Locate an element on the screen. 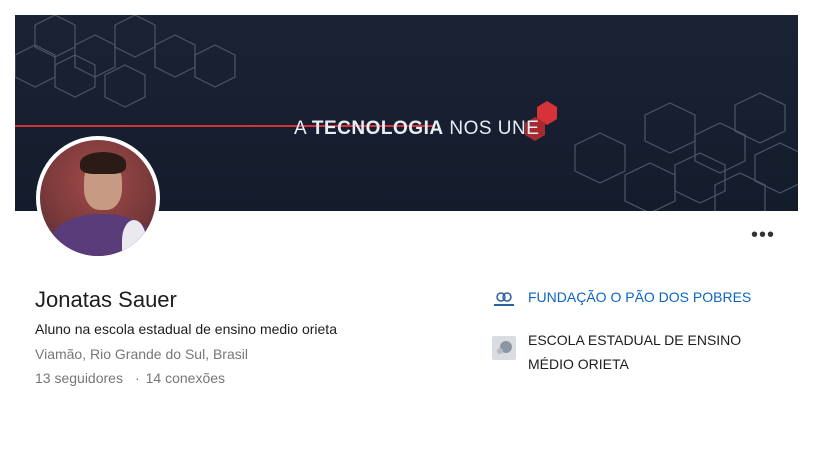  org-name-link: FUNDAÇÃO O PÃO DOS POBRES is located at coordinates (639, 297).